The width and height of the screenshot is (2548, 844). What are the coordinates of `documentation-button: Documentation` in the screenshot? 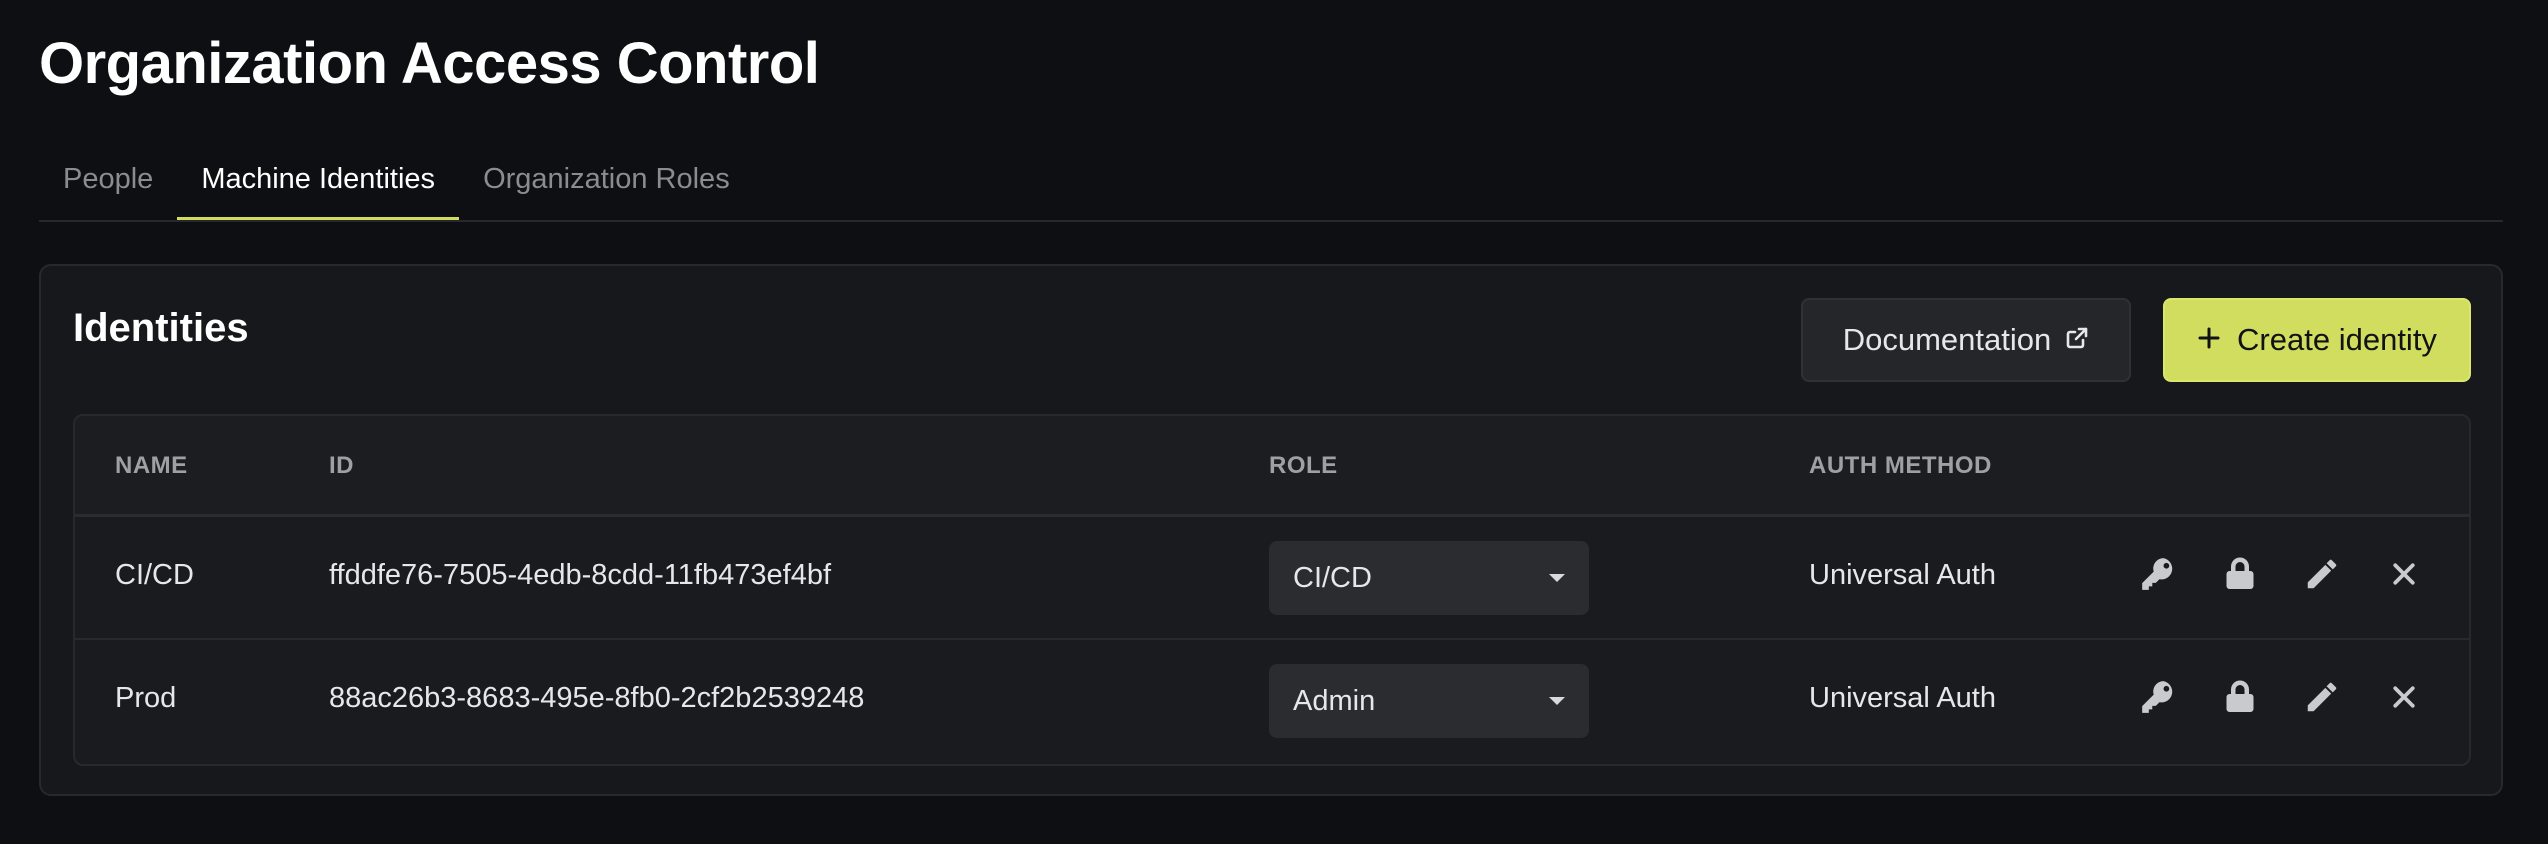 It's located at (1966, 340).